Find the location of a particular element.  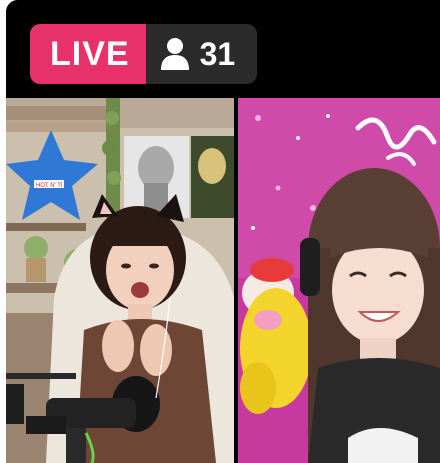

live-status-pill: LIVE 31 is located at coordinates (144, 54).